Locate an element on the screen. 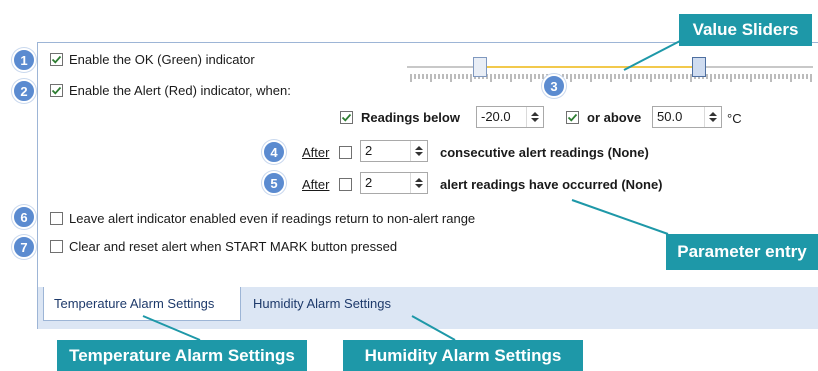 The height and width of the screenshot is (371, 818). enable-alert-checkbox is located at coordinates (56, 90).